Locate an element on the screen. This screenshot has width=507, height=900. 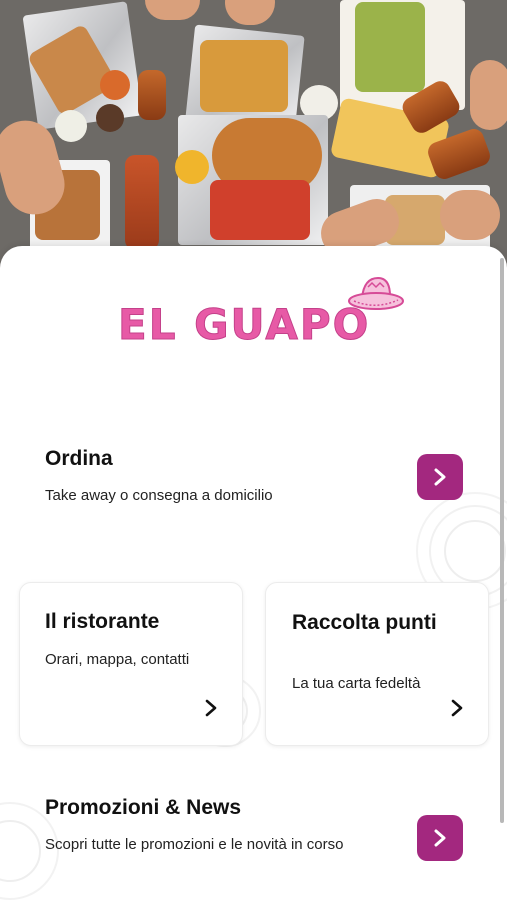
el-guapo-logo: EL GUAPO is located at coordinates (262, 317).